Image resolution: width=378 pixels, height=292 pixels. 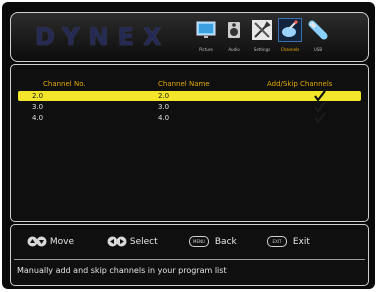 I want to click on column-header-add-skip: Add/Skip Channels, so click(x=300, y=84).